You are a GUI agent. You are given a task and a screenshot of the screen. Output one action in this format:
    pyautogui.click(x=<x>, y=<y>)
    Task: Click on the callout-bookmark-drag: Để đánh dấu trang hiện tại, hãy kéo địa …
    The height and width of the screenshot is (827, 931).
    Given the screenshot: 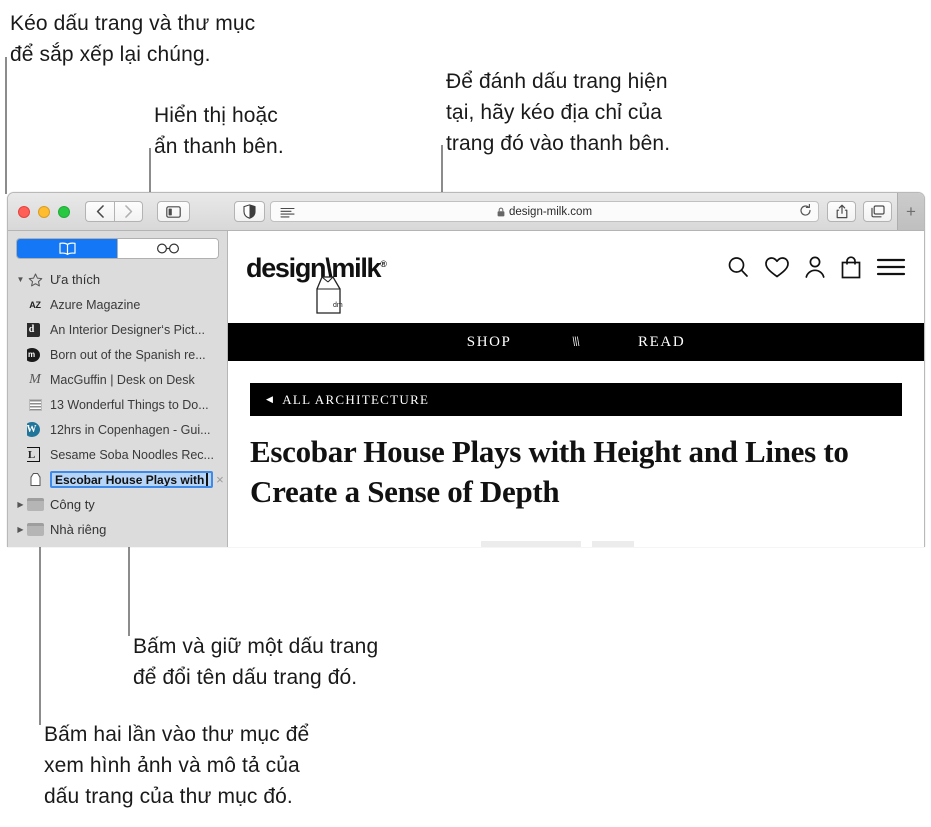 What is the action you would take?
    pyautogui.click(x=558, y=112)
    